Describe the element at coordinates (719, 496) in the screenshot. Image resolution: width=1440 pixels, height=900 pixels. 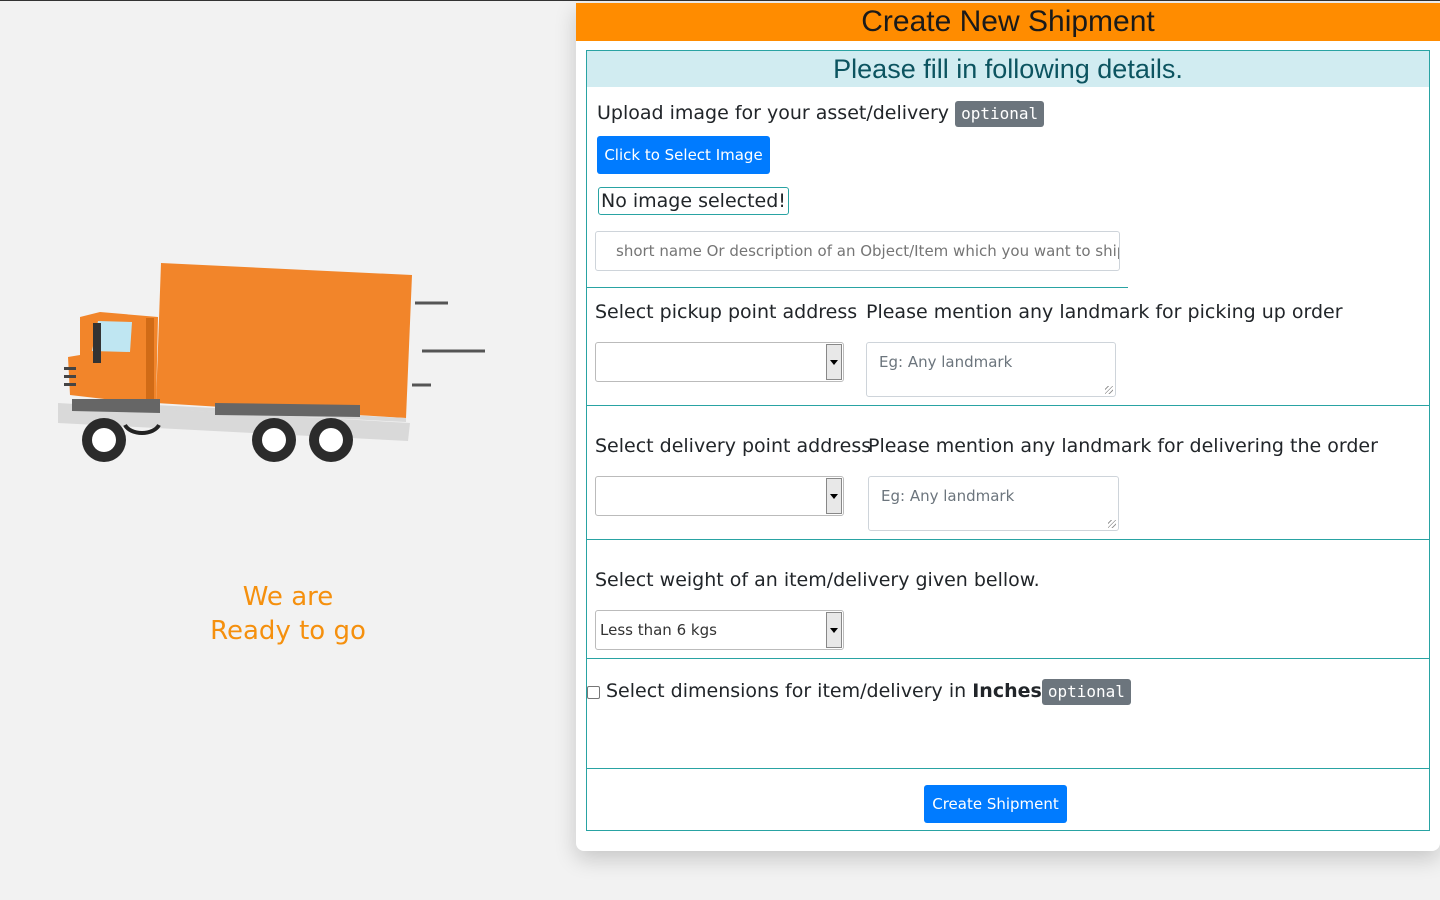
I see `delivery-address-select` at that location.